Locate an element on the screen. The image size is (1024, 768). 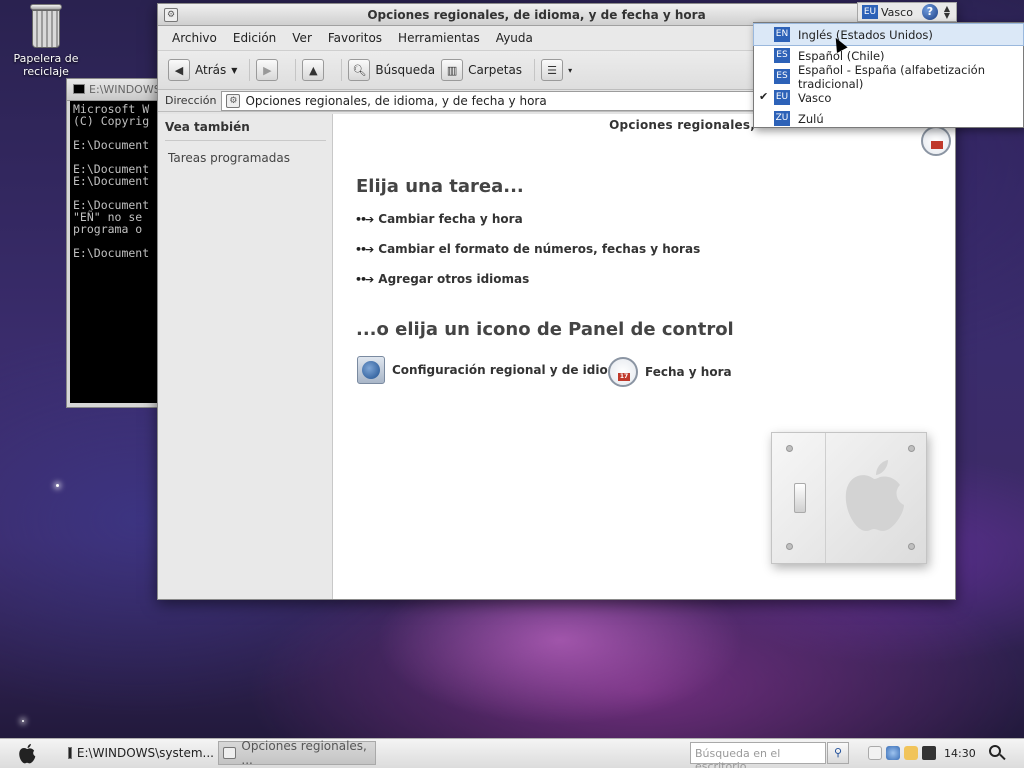
magnifier-icon: 🔍︎ is located at coordinates (359, 70).